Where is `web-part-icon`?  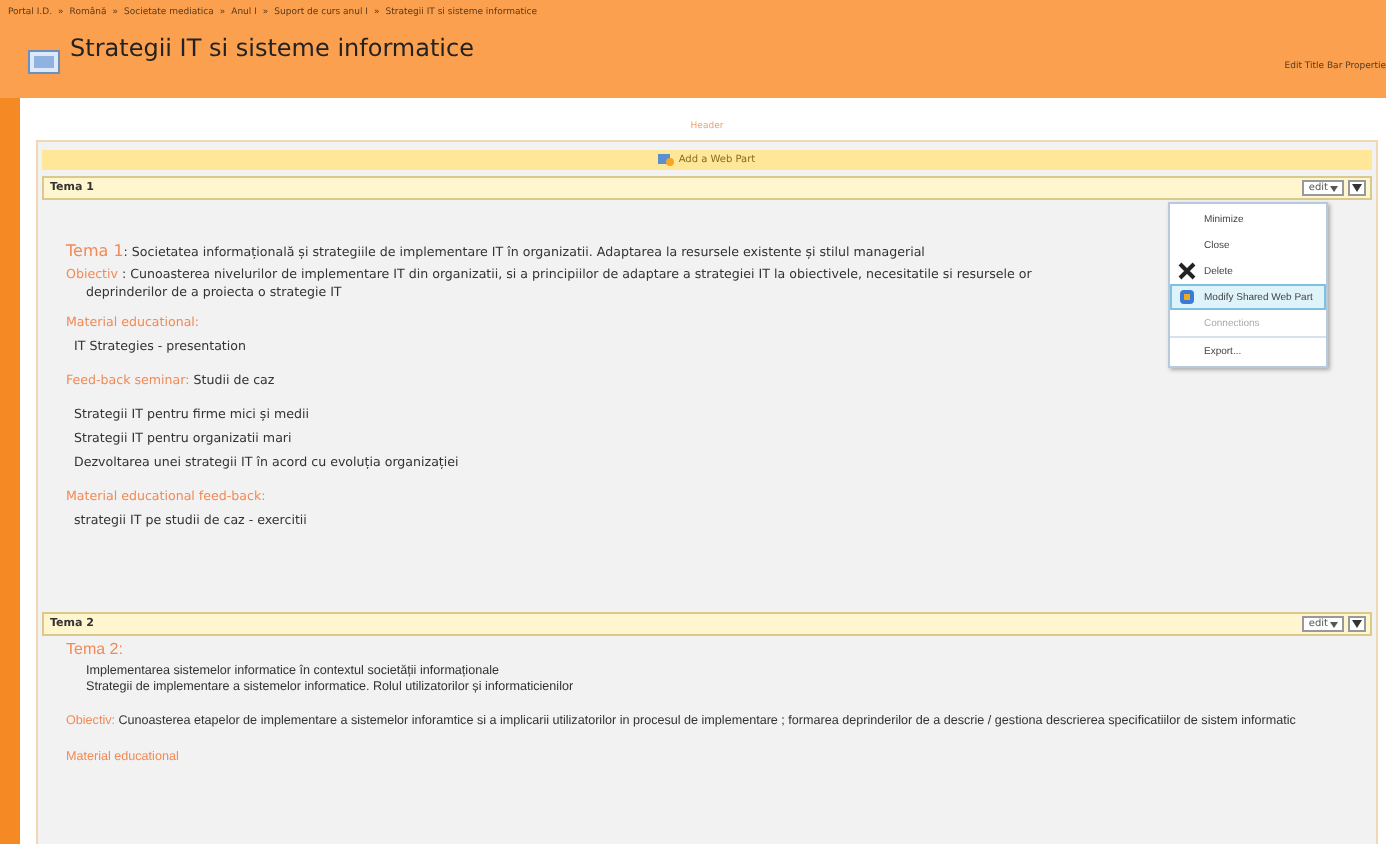 web-part-icon is located at coordinates (1187, 297).